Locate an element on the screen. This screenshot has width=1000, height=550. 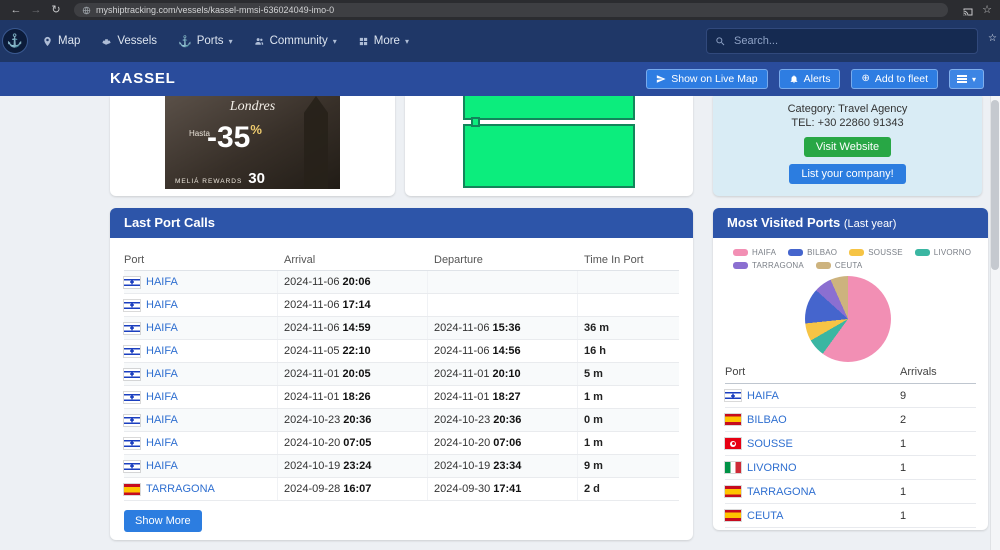
time-in-port-cell: 1 m is located at coordinates (593, 443).